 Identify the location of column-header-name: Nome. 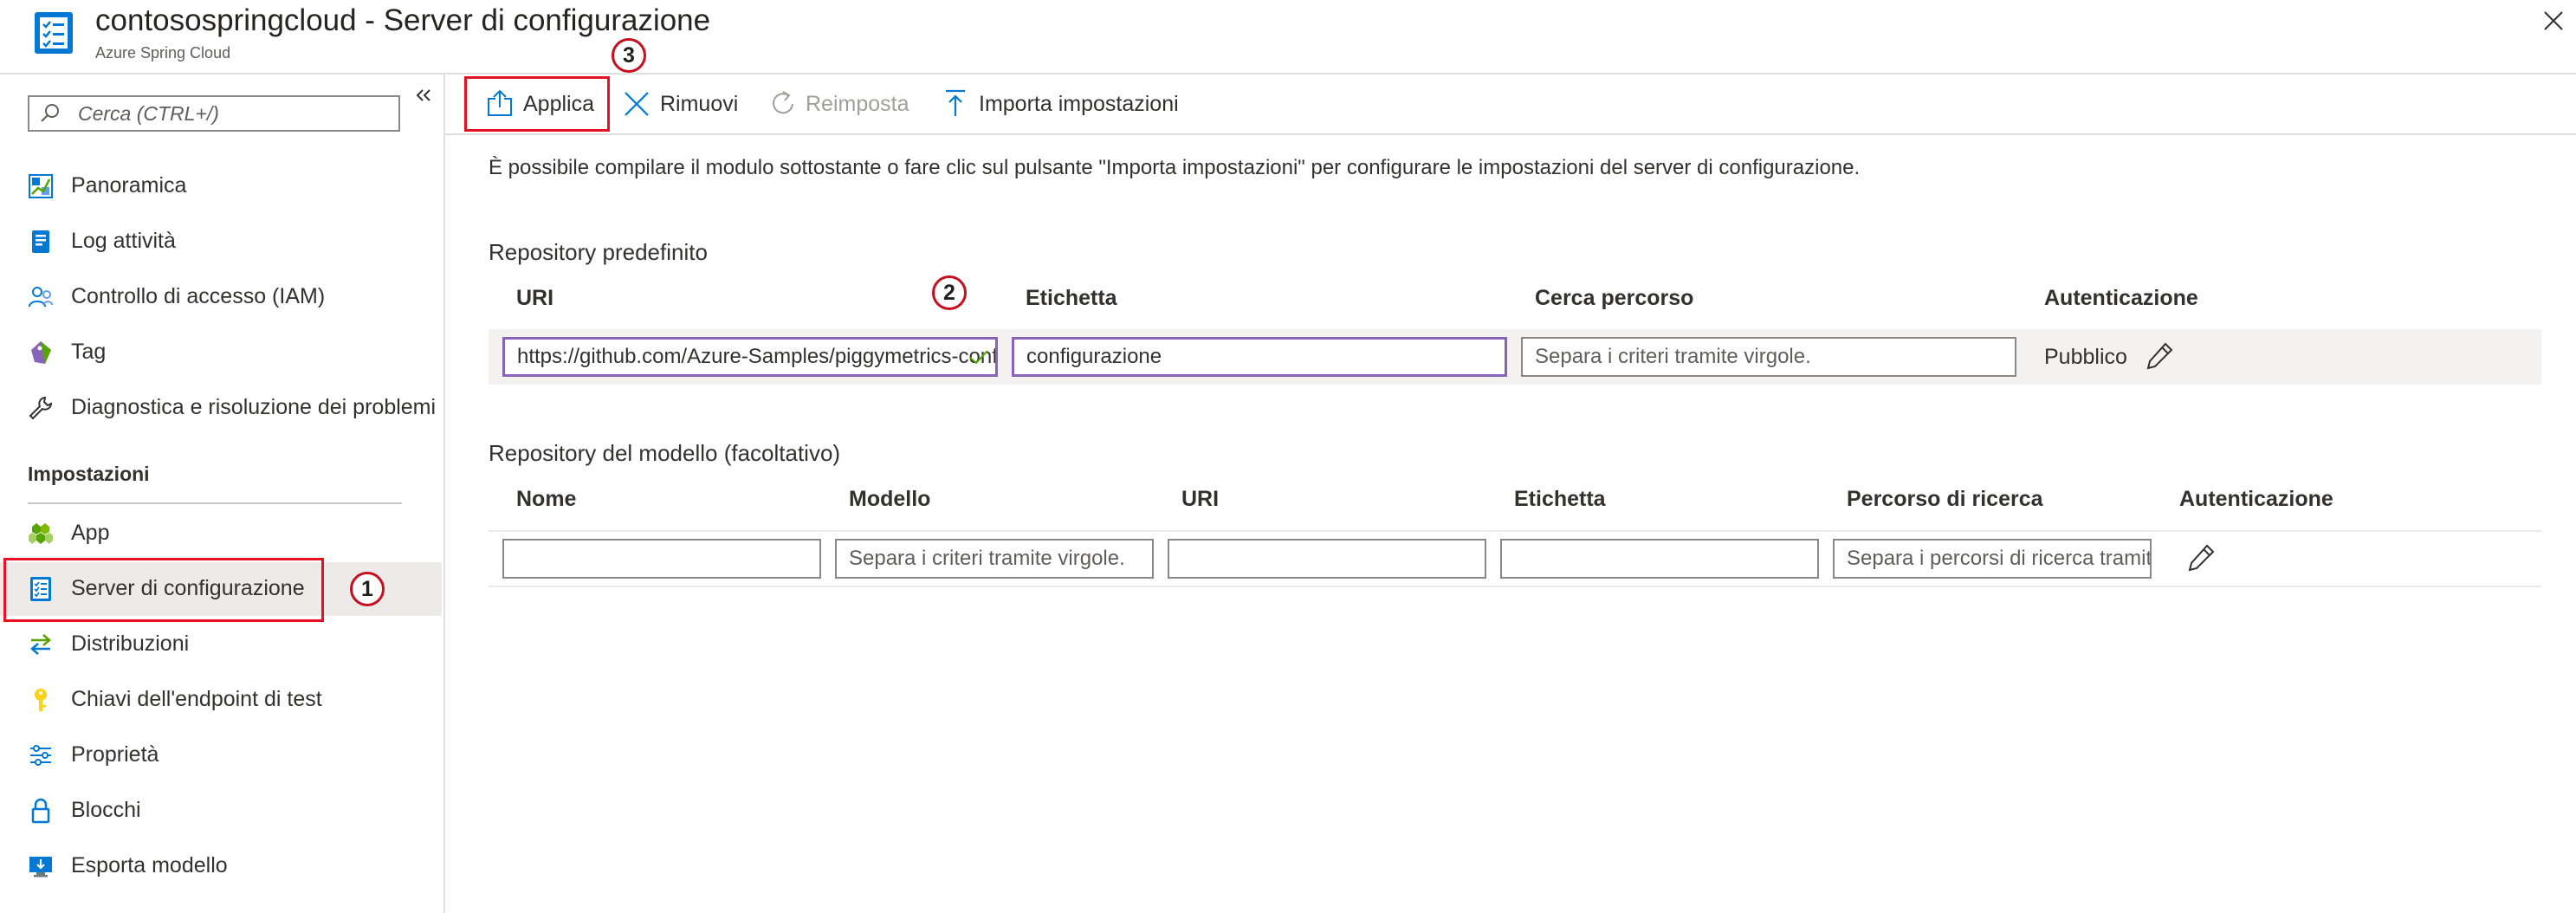
(546, 499).